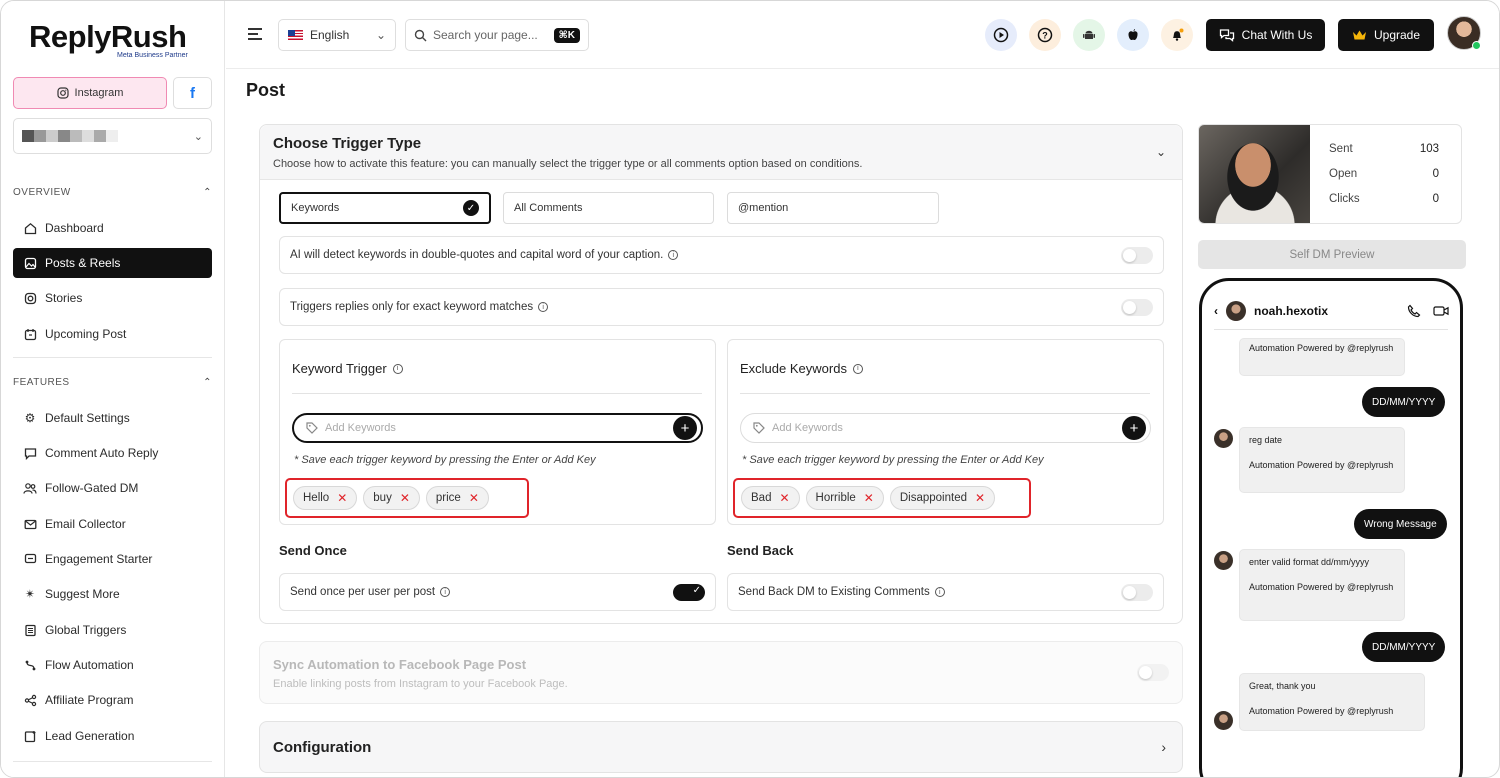 This screenshot has height=778, width=1500. Describe the element at coordinates (696, 590) in the screenshot. I see `check-icon: ✓` at that location.